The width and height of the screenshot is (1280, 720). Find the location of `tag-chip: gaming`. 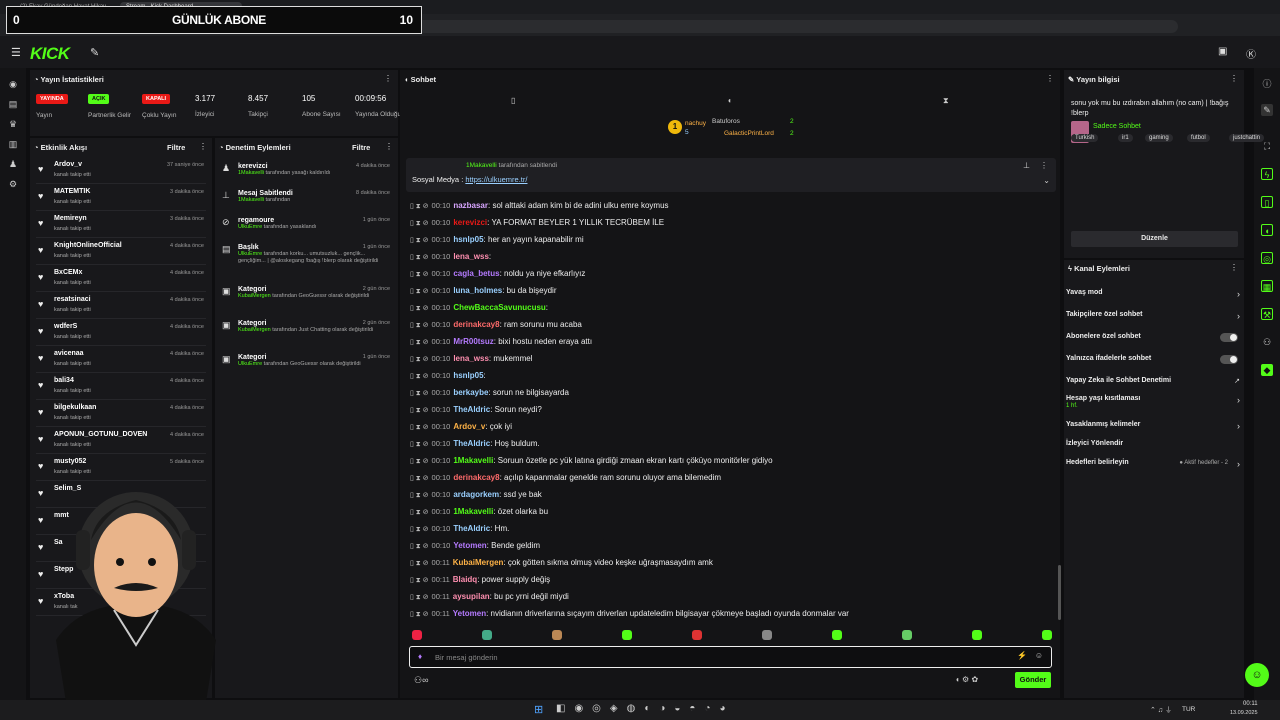

tag-chip: gaming is located at coordinates (1159, 138).